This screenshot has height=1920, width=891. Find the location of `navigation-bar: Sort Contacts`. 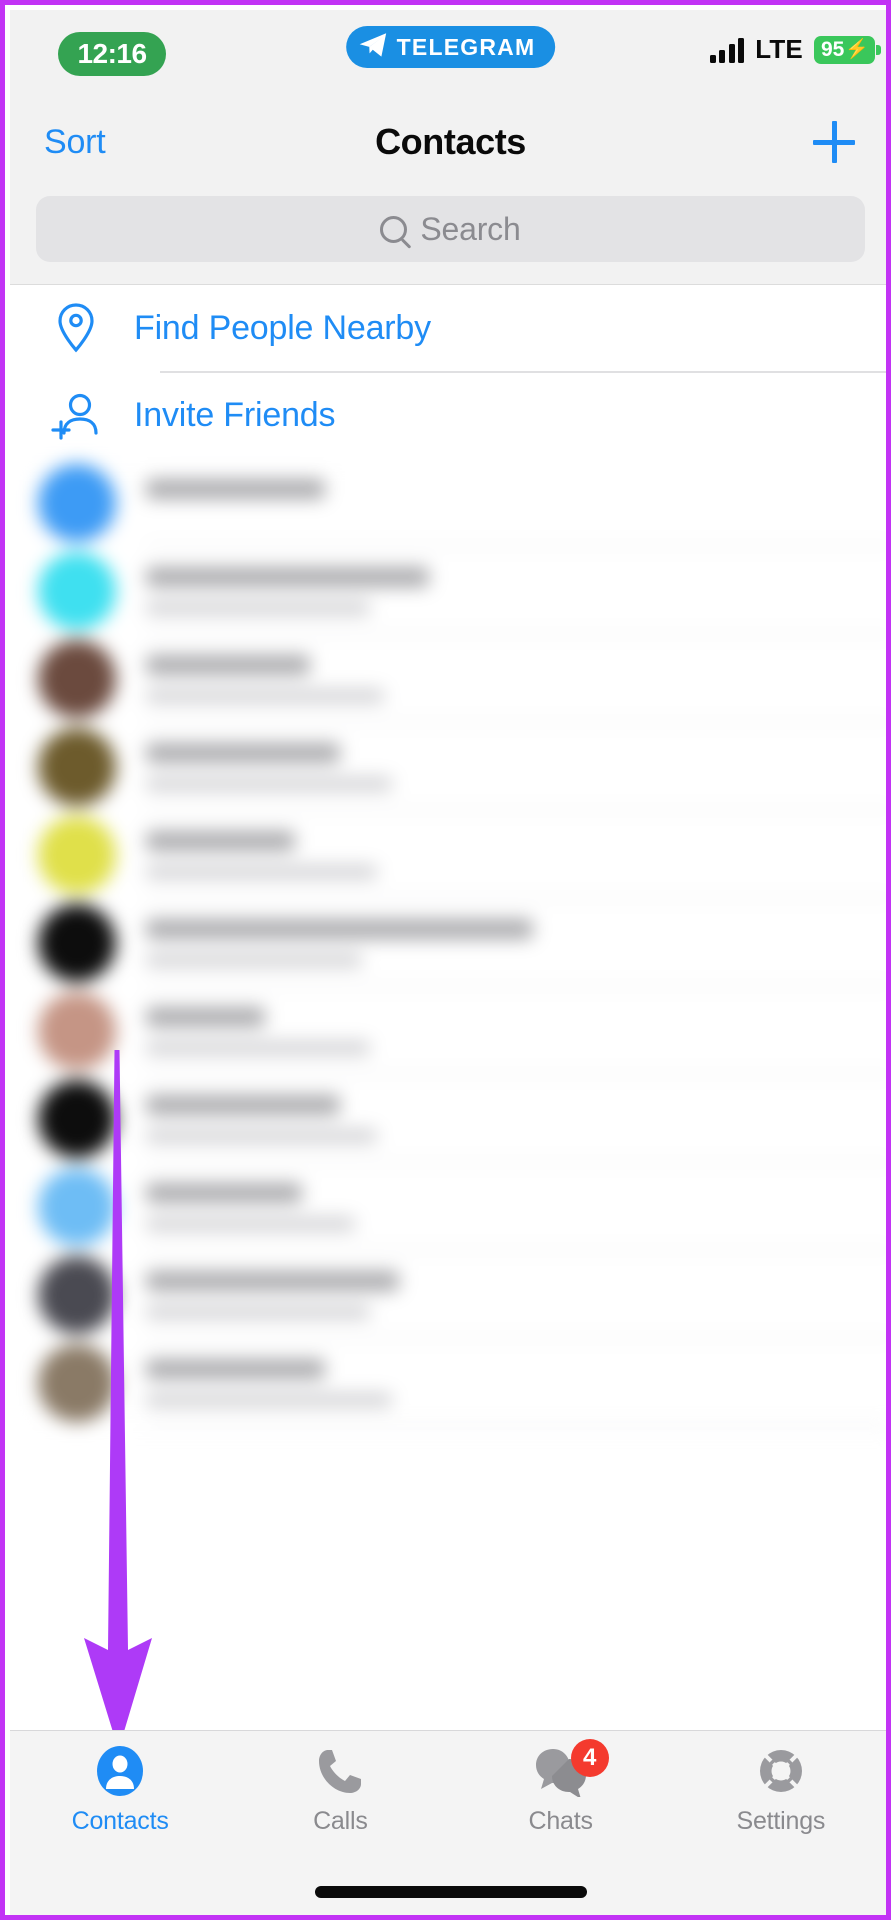

navigation-bar: Sort Contacts is located at coordinates (448, 142).